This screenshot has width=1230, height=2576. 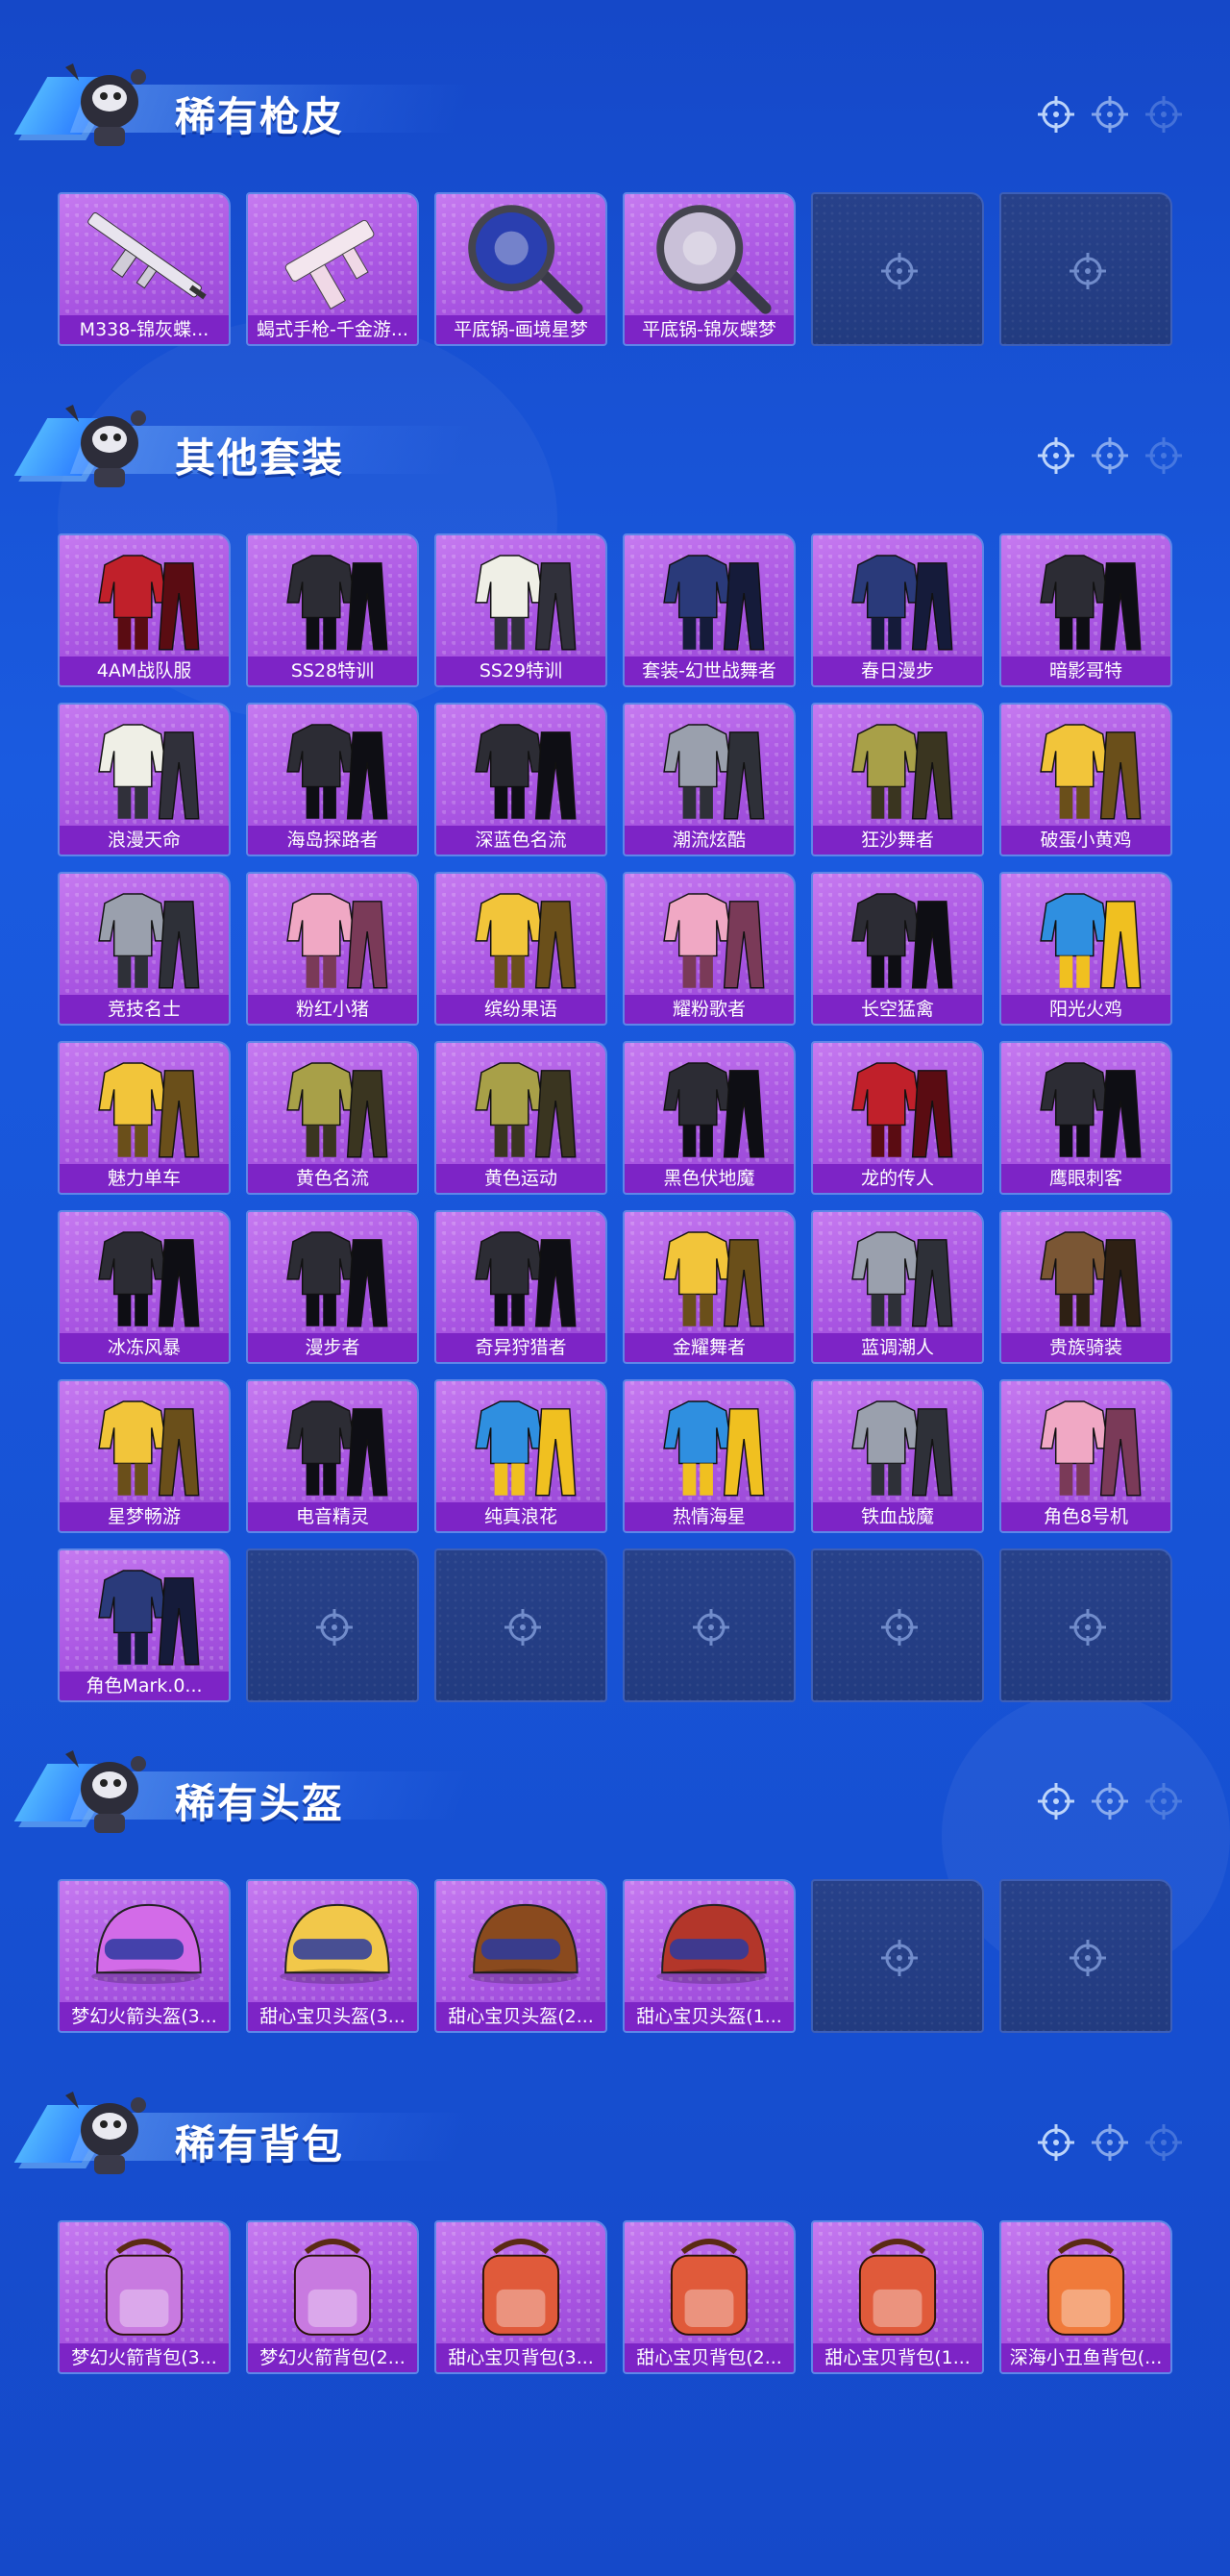 I want to click on item-card: SS29特训, so click(x=521, y=610).